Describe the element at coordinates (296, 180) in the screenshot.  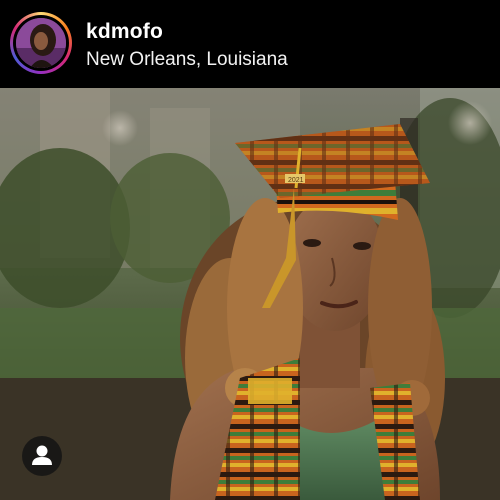
I see `cap-year: 2021` at that location.